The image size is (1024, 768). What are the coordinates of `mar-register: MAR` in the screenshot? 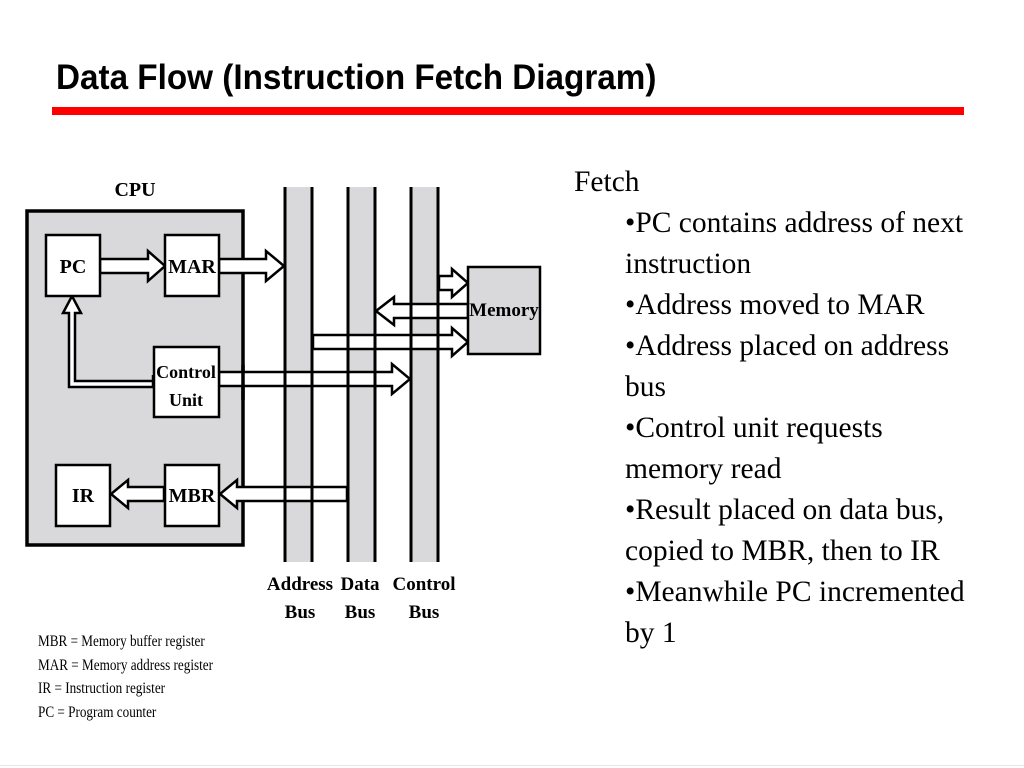 It's located at (192, 265).